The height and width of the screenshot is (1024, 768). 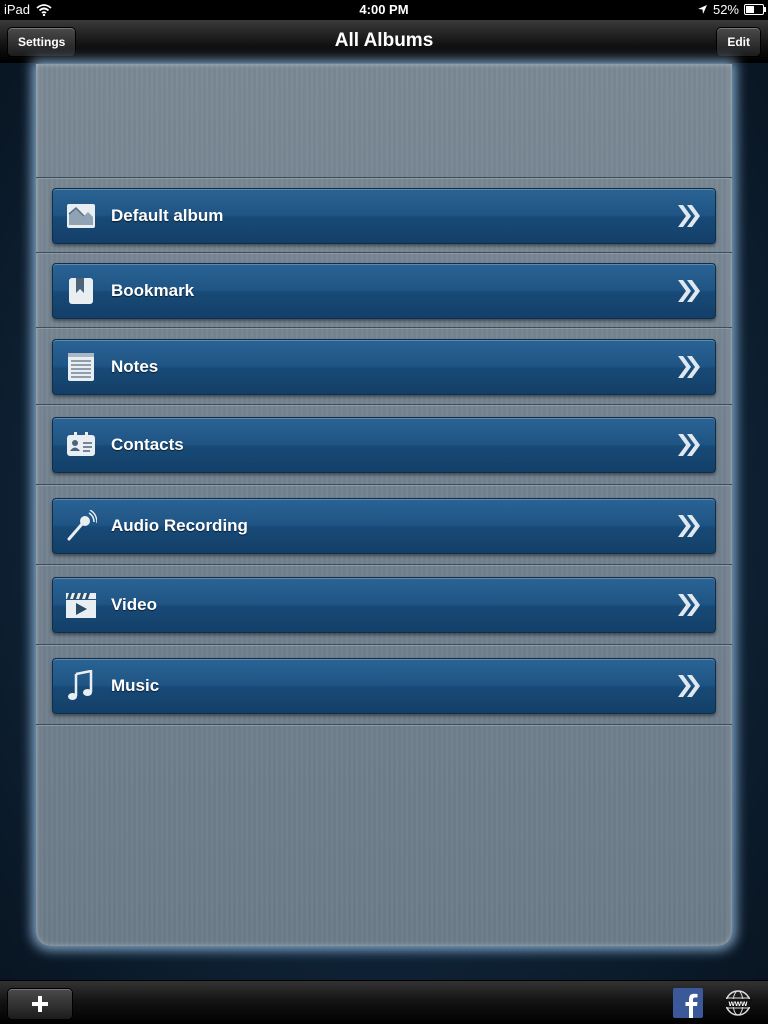 What do you see at coordinates (81, 605) in the screenshot?
I see `clapperboard-icon` at bounding box center [81, 605].